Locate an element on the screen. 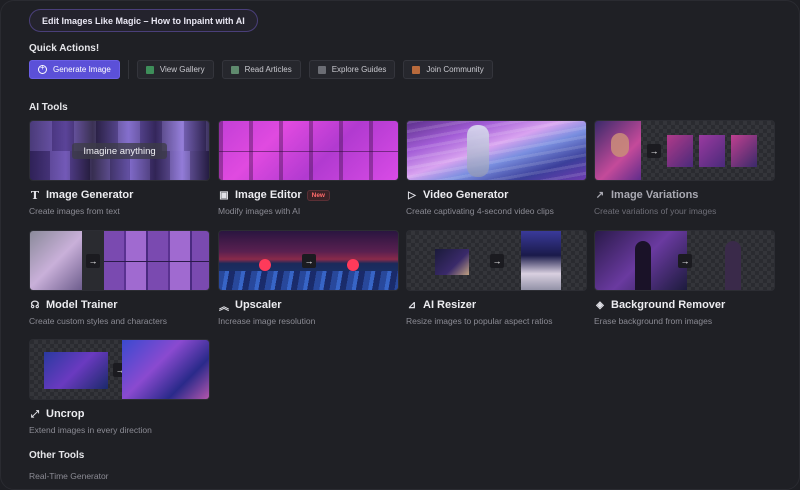 The image size is (800, 490). join-community-button: Join Community is located at coordinates (448, 69).